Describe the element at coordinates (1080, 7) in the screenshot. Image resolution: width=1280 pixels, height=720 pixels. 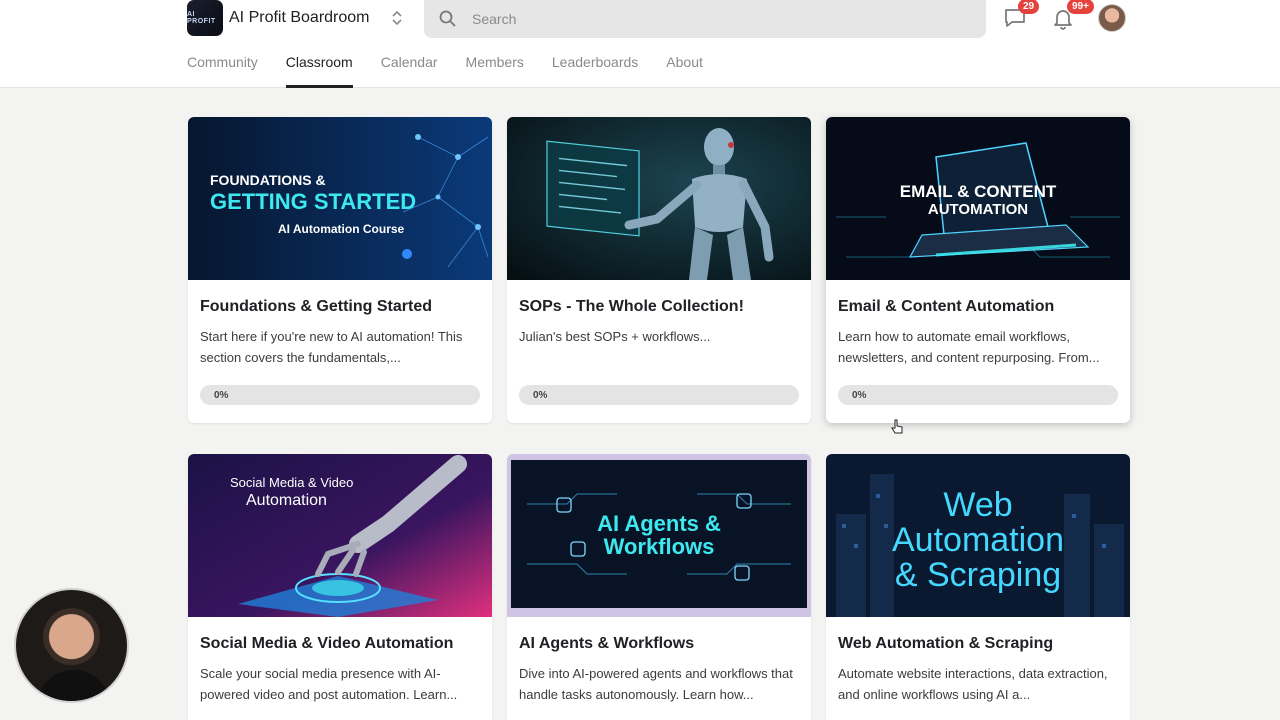
I see `notifications-badge: 99+` at that location.